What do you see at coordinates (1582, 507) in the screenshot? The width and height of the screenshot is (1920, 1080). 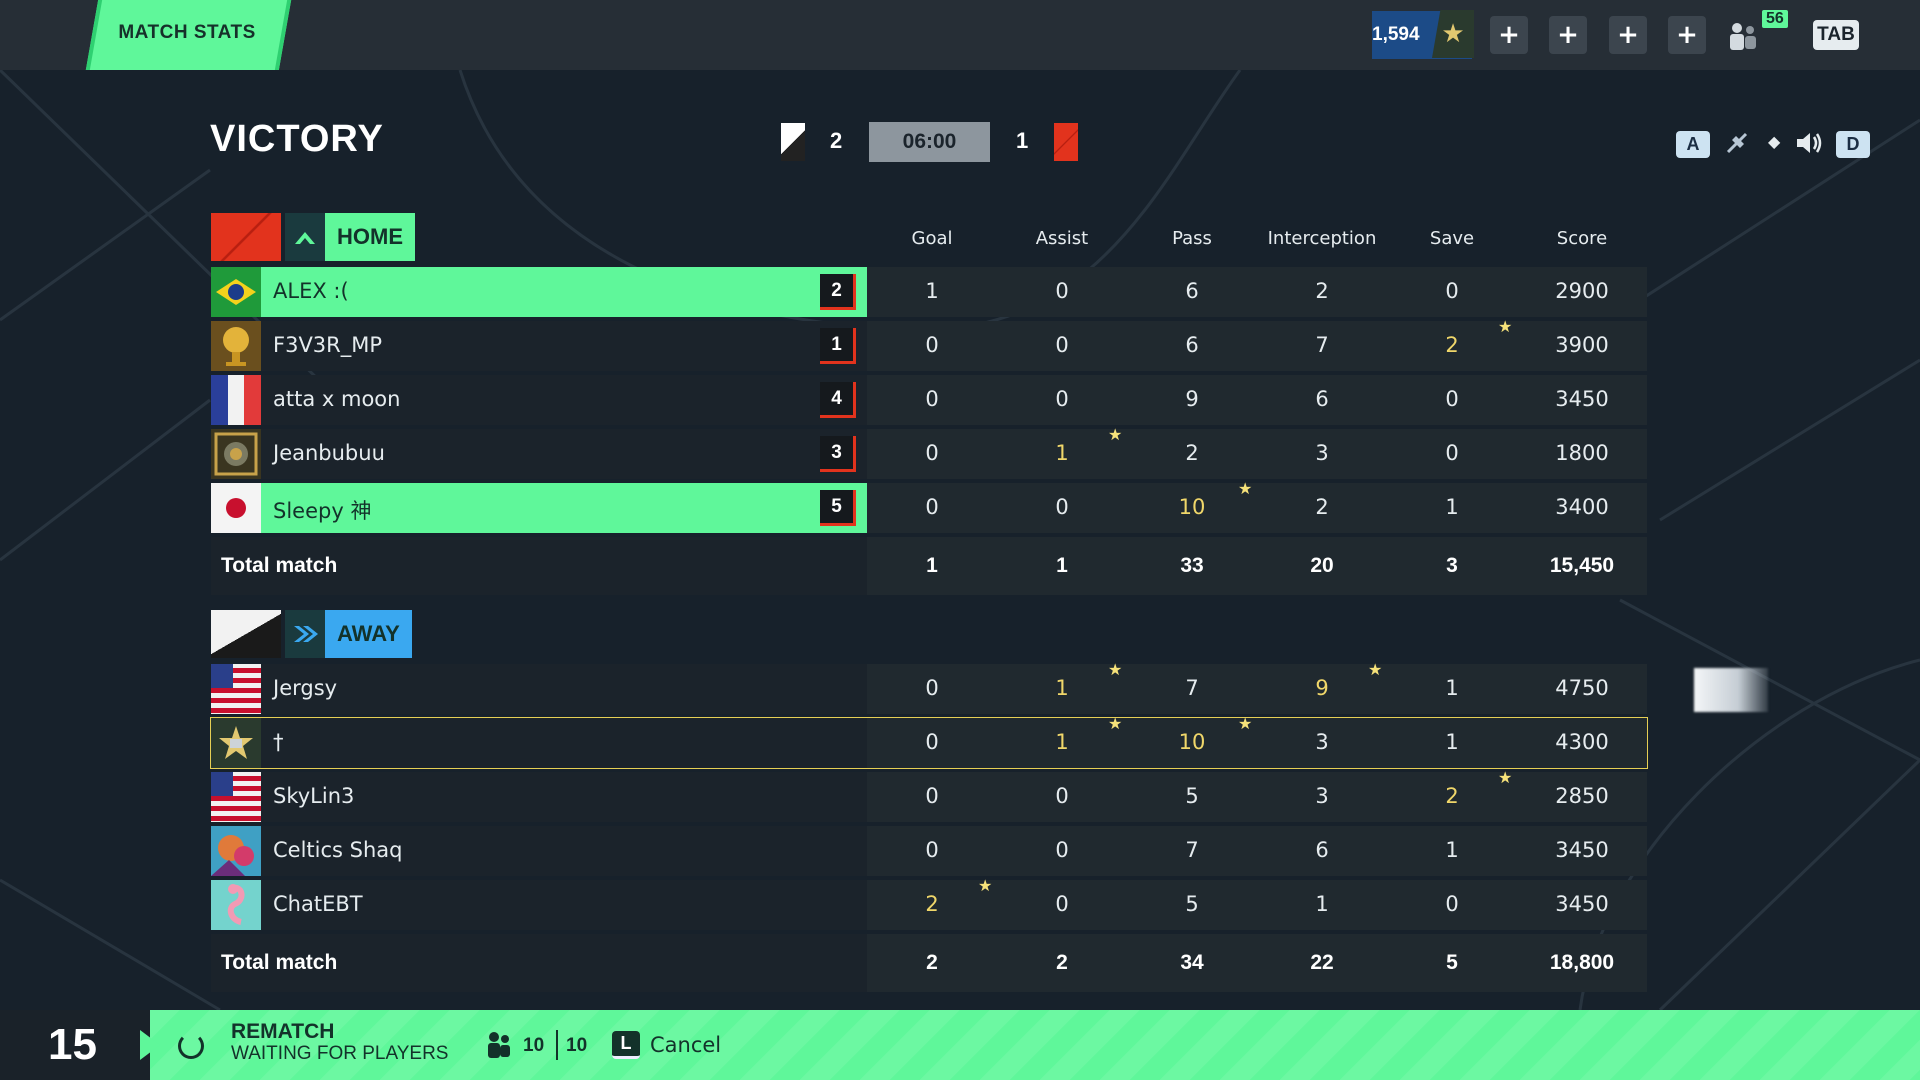 I see `stat-score: 3400` at bounding box center [1582, 507].